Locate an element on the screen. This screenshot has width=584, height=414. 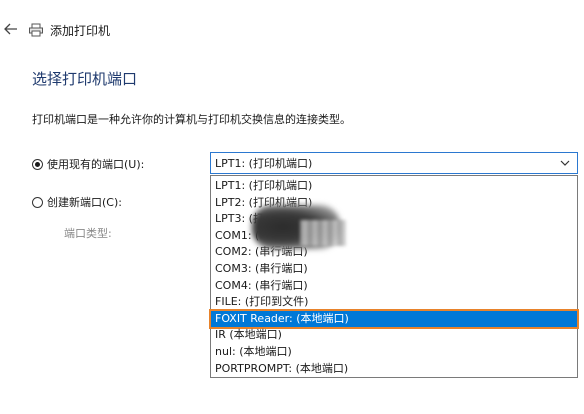
dropdown-item: LPT1: (打印机端口) is located at coordinates (394, 186).